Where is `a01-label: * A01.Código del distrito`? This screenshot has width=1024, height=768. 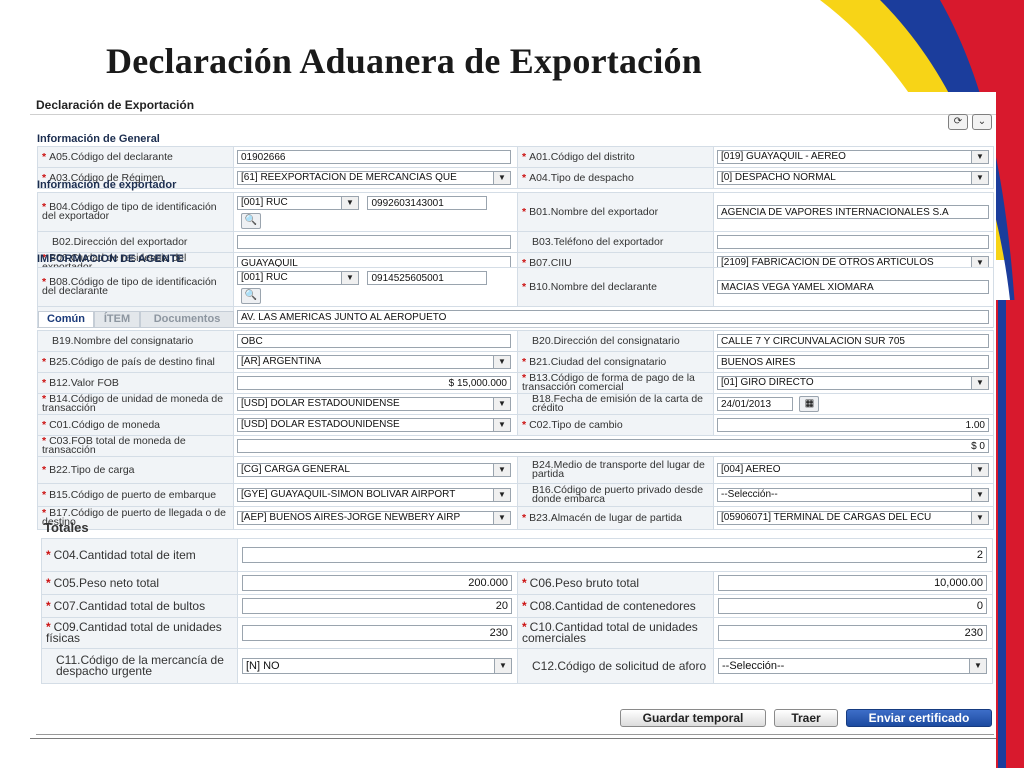 a01-label: * A01.Código del distrito is located at coordinates (615, 157).